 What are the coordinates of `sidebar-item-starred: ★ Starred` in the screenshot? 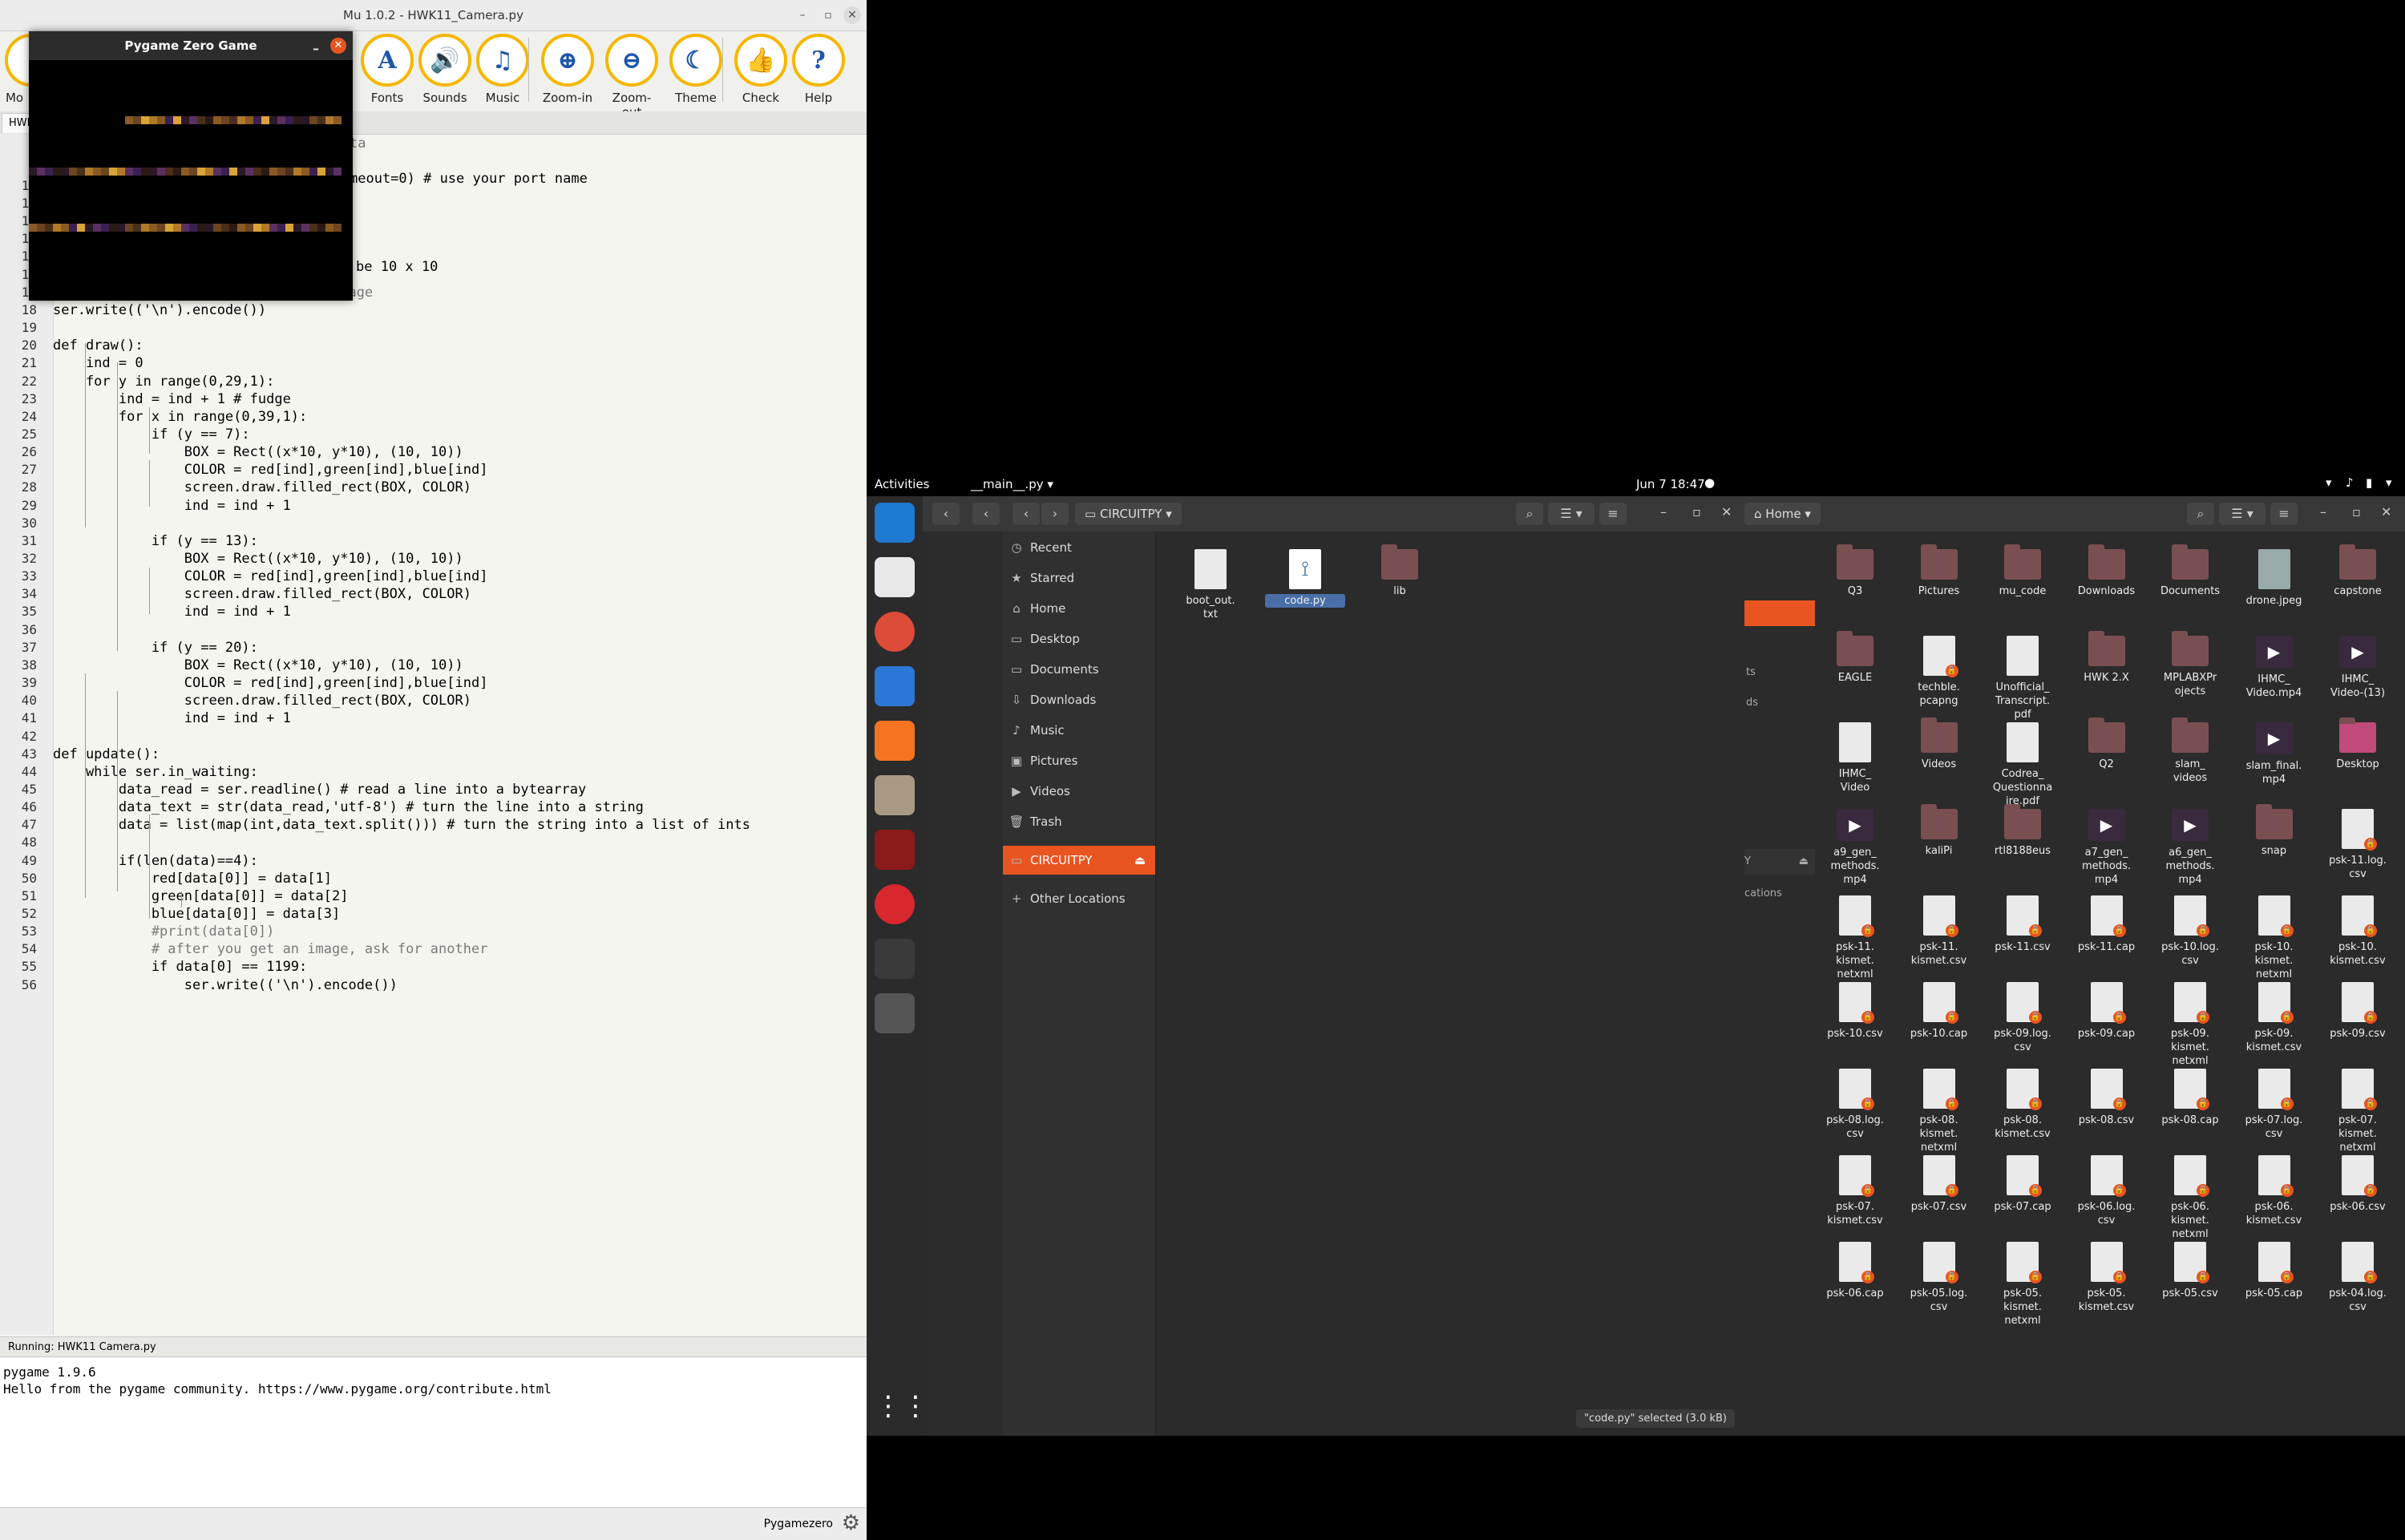 It's located at (1079, 578).